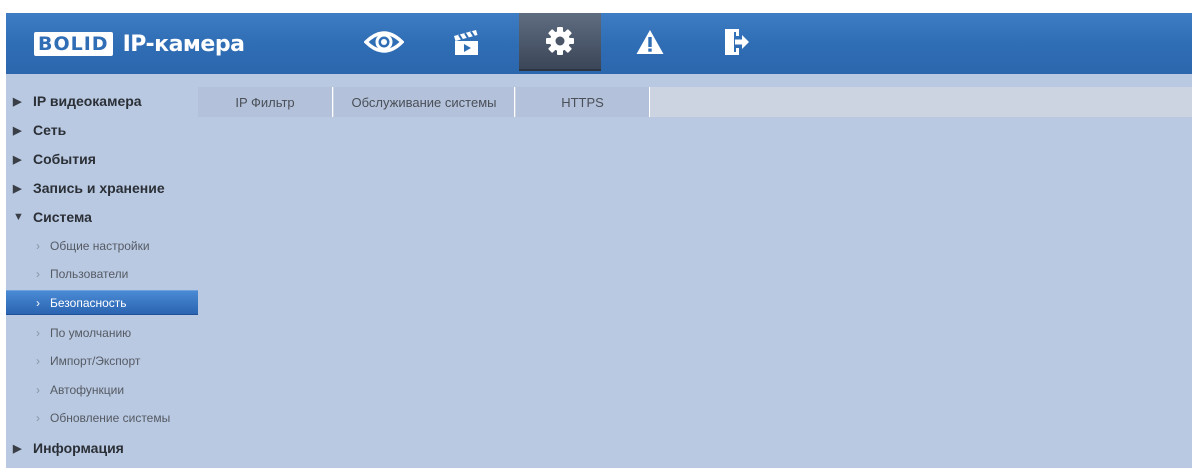  I want to click on sidebar-subitem-general: › Общие настройки, so click(102, 245).